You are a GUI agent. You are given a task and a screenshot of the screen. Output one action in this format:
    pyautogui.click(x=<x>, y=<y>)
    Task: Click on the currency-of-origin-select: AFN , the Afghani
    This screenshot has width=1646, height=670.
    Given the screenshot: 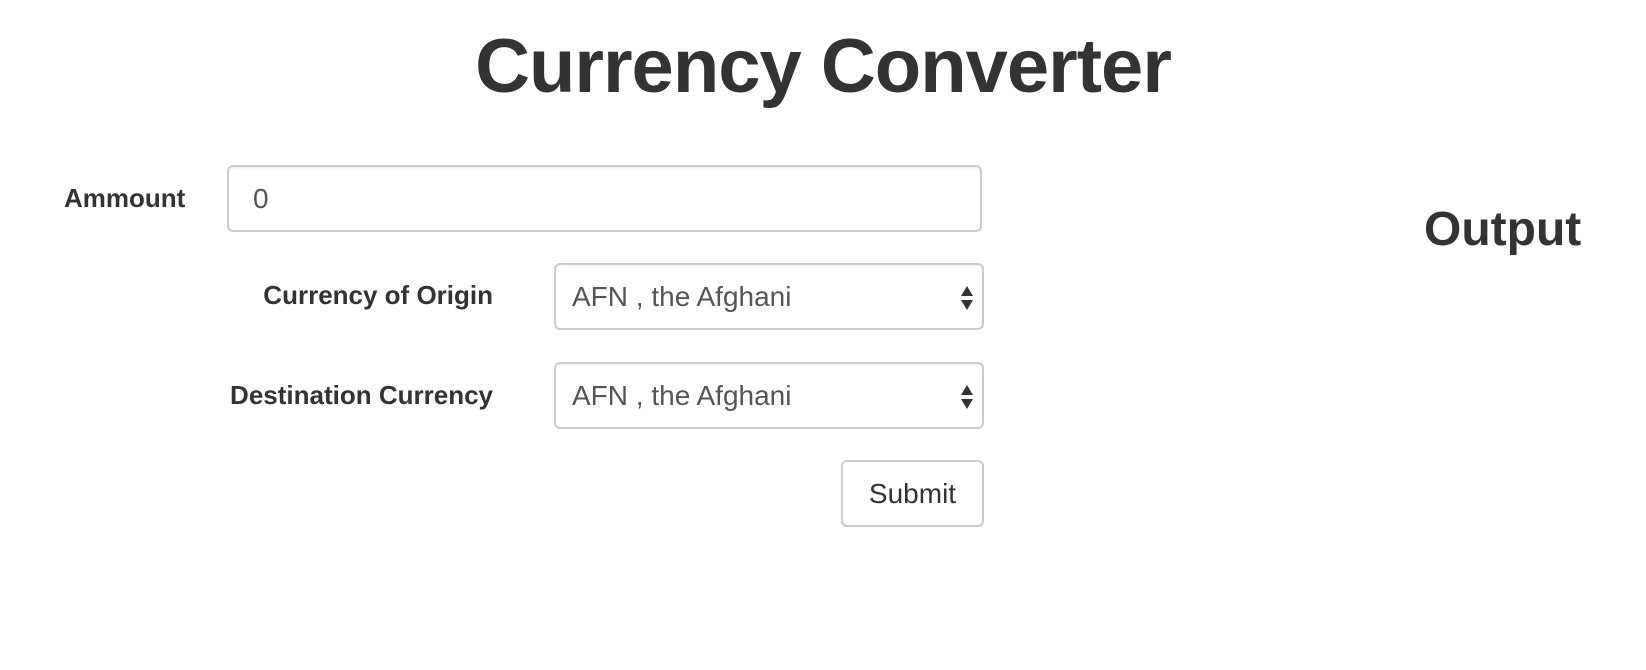 What is the action you would take?
    pyautogui.click(x=769, y=296)
    